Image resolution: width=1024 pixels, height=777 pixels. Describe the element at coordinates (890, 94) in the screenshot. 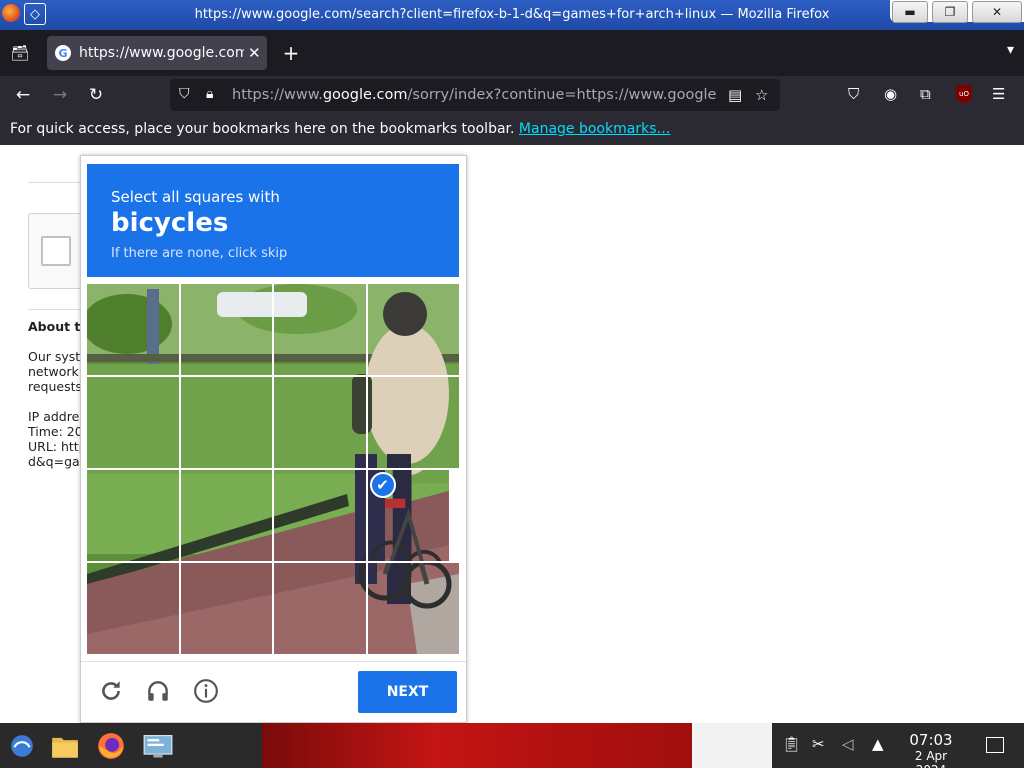

I see `account-icon: ◉` at that location.